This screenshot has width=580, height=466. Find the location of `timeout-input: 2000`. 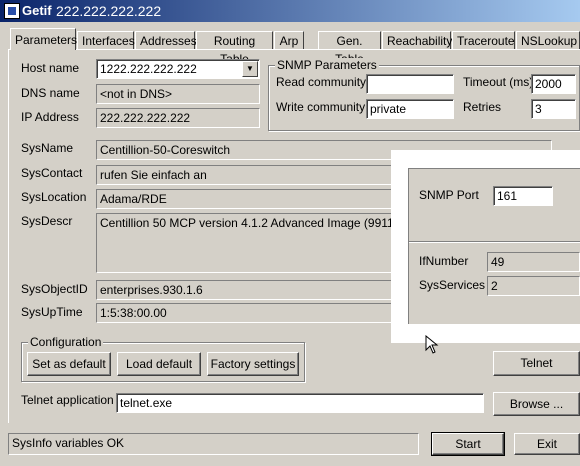

timeout-input: 2000 is located at coordinates (553, 84).